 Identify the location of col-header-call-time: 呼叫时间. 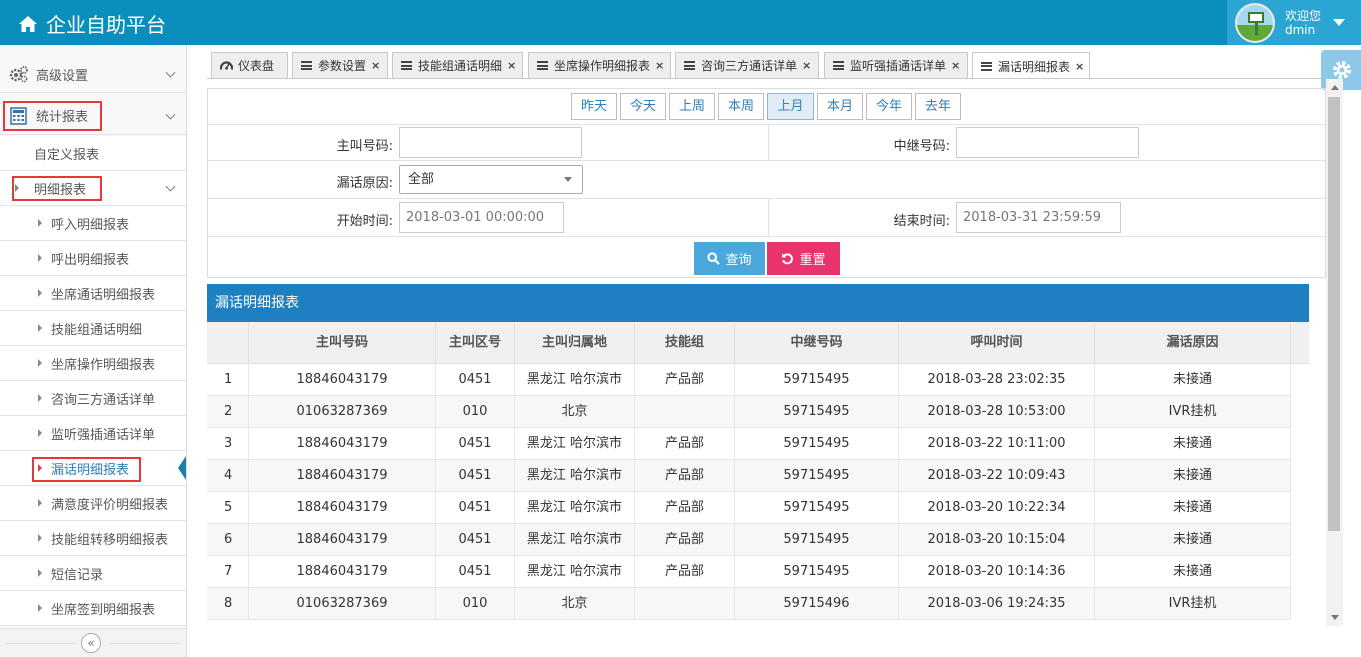
(997, 343).